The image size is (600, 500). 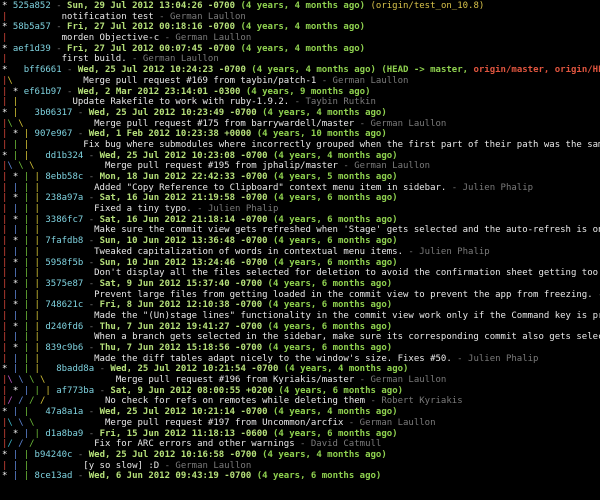 What do you see at coordinates (172, 112) in the screenshot?
I see `commit-date: Wed, 25 Jul 2012 10:23:49 -0700` at bounding box center [172, 112].